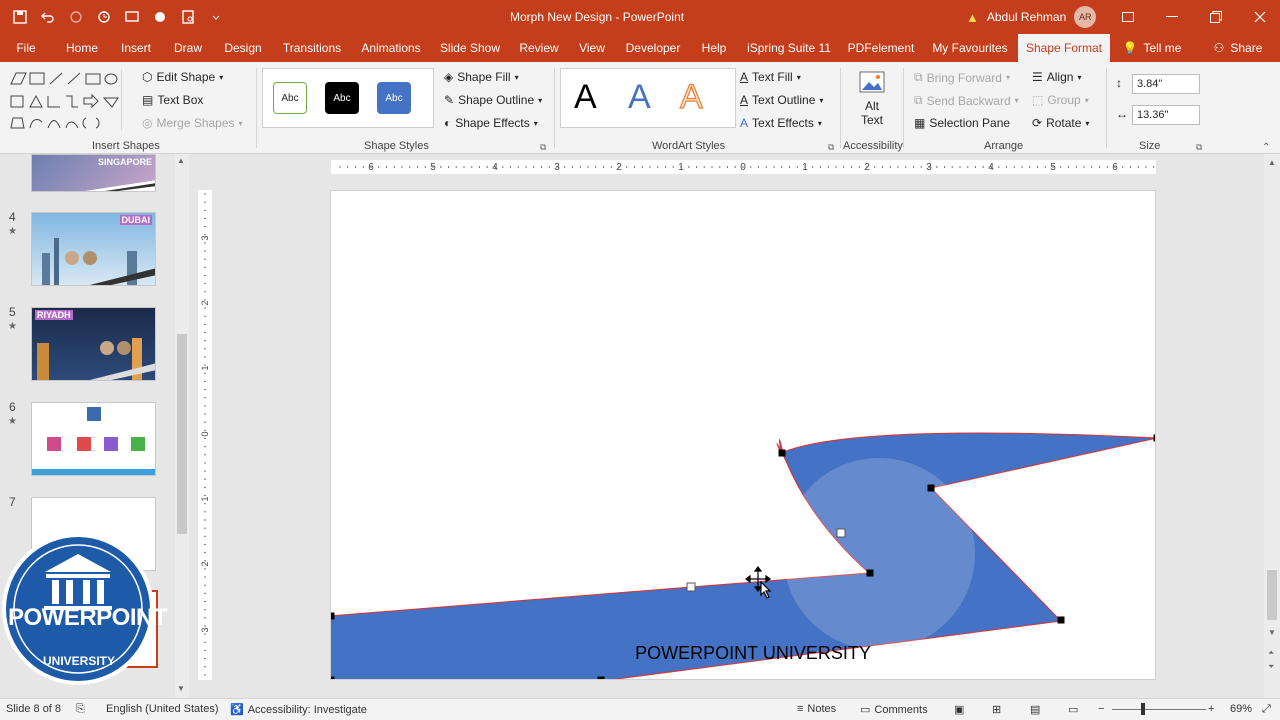 The width and height of the screenshot is (1280, 720). Describe the element at coordinates (243, 48) in the screenshot. I see `tab-design: Design` at that location.